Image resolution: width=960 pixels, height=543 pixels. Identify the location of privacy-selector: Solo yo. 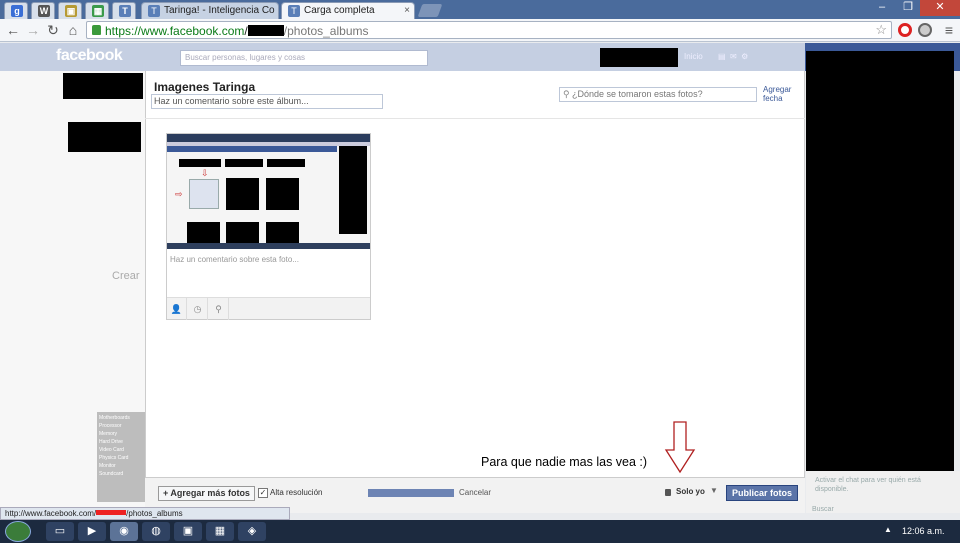
(690, 491).